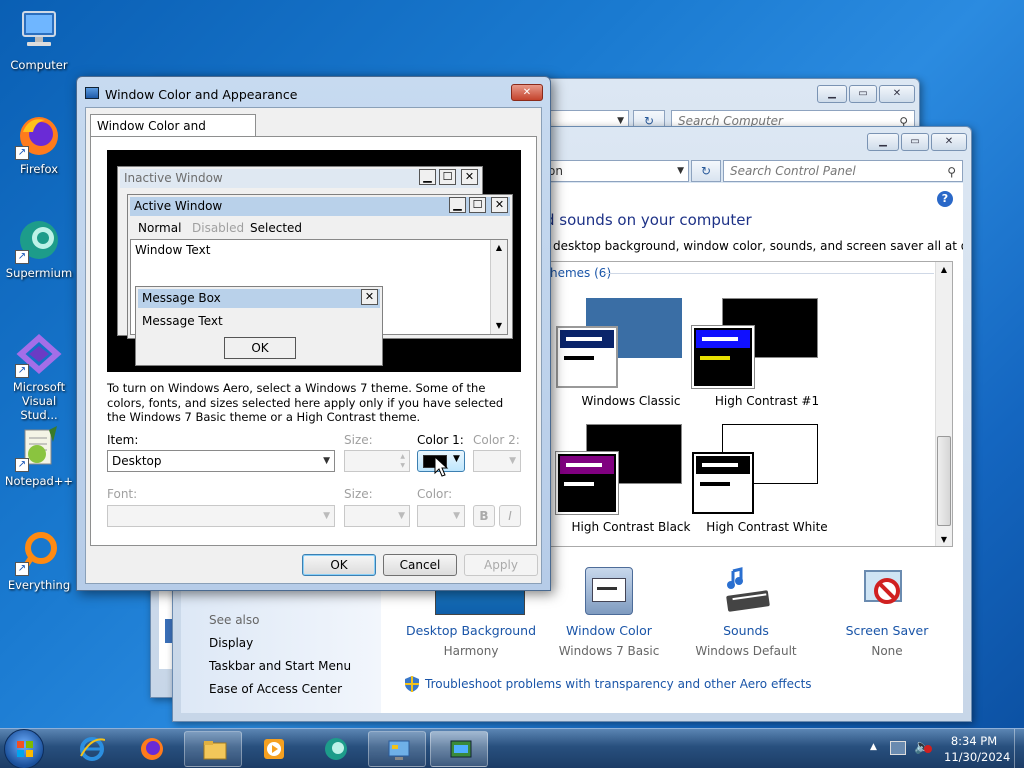 The width and height of the screenshot is (1024, 768). I want to click on size-label: Size:, so click(358, 440).